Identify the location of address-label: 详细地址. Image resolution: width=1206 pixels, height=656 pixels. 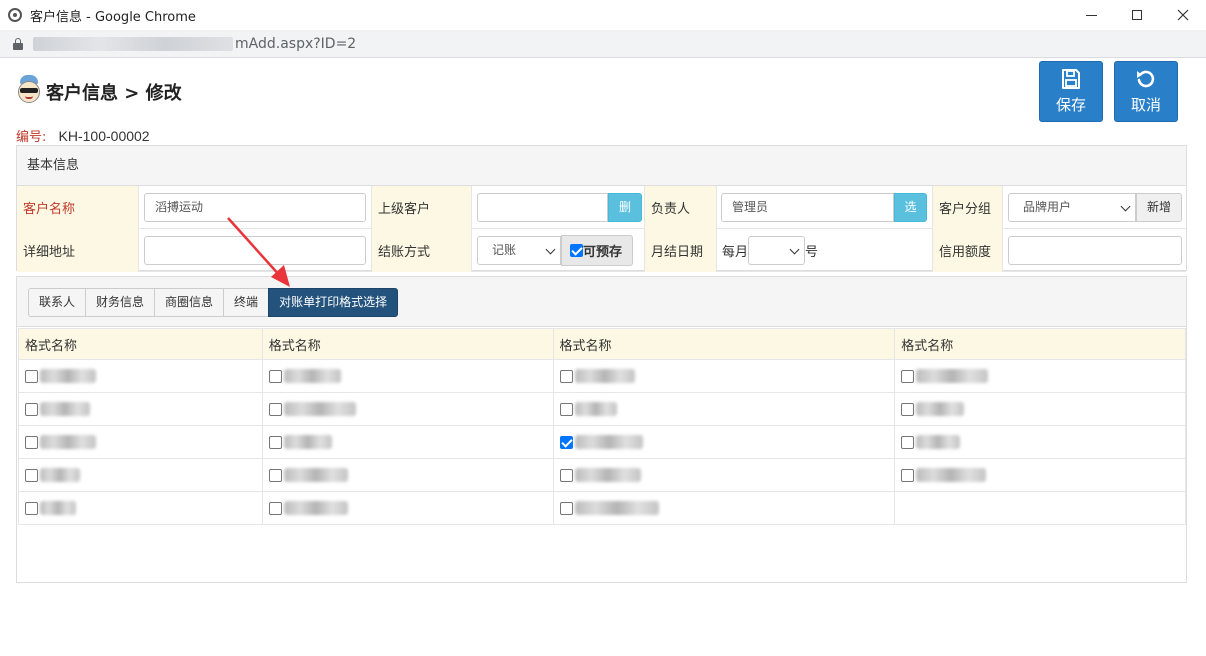
(78, 250).